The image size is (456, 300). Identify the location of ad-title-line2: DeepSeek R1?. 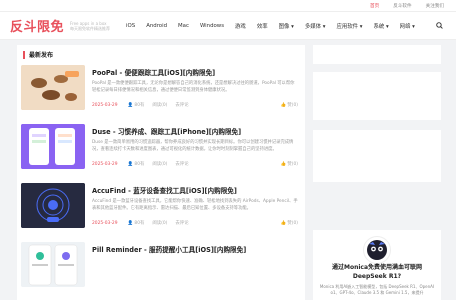
(377, 276).